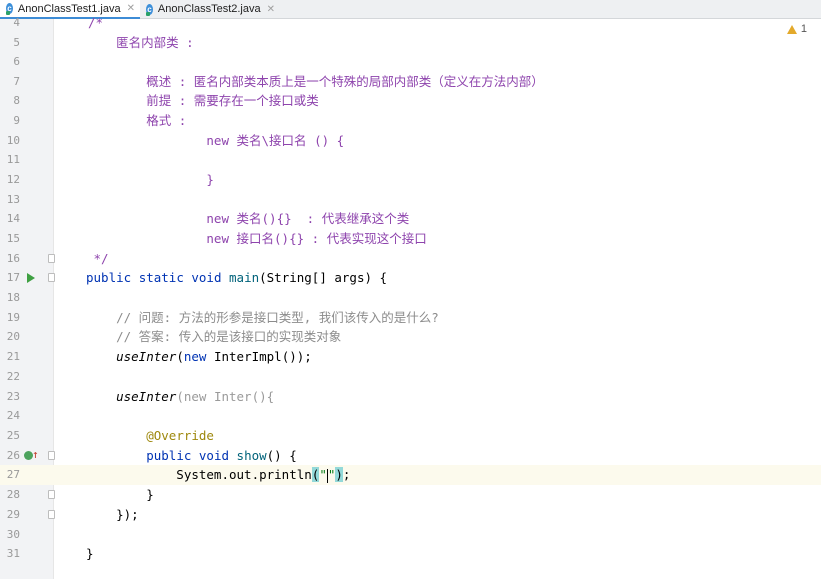 Image resolution: width=821 pixels, height=579 pixels. What do you see at coordinates (97, 258) in the screenshot?
I see `code-text: */` at bounding box center [97, 258].